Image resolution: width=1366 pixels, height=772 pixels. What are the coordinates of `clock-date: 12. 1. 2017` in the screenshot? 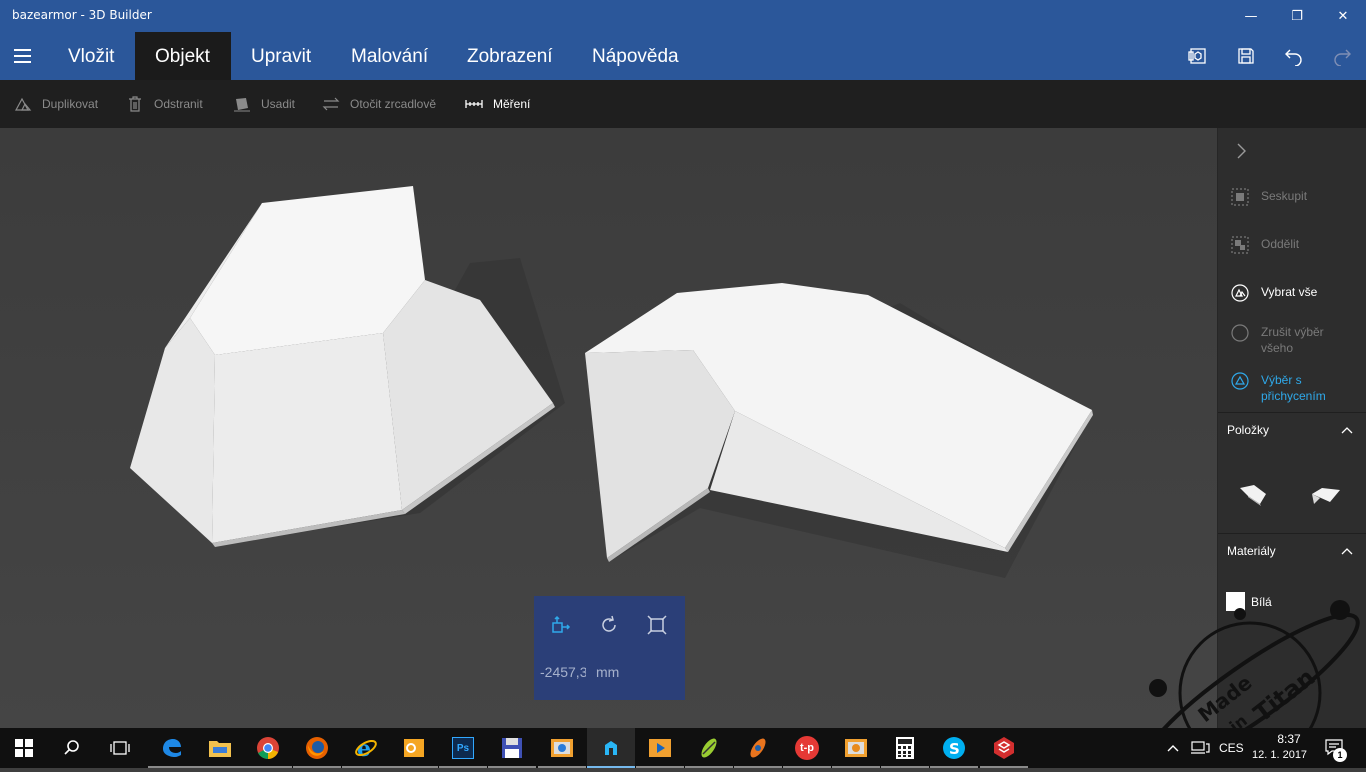 It's located at (1279, 755).